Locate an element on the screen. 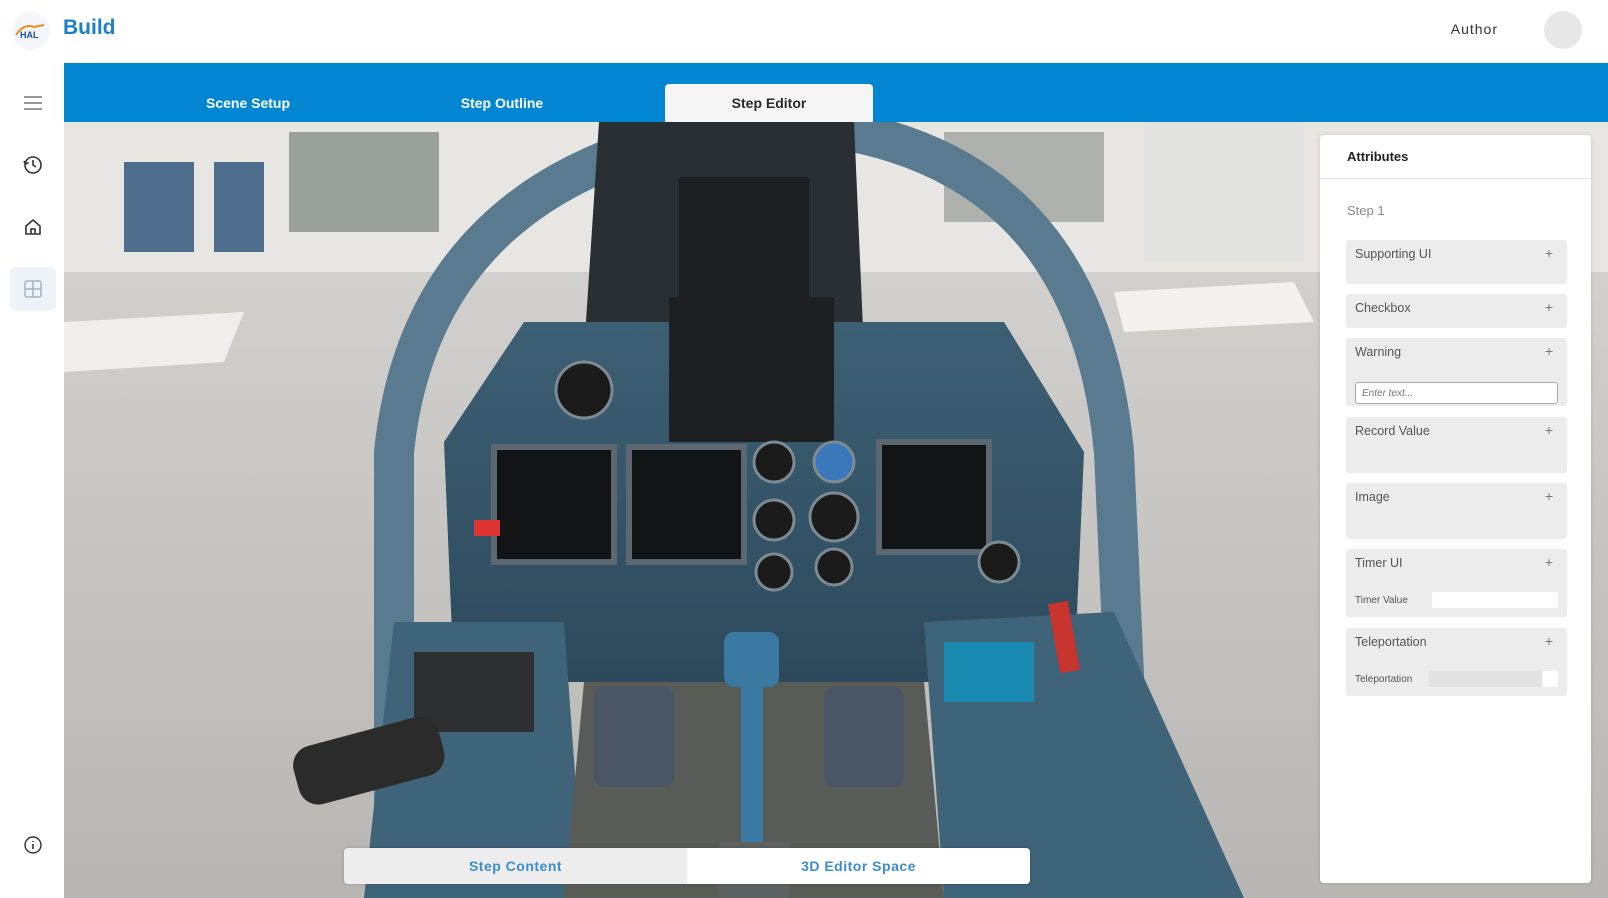  card-teleportation: Teleportation + Teleportation is located at coordinates (1456, 662).